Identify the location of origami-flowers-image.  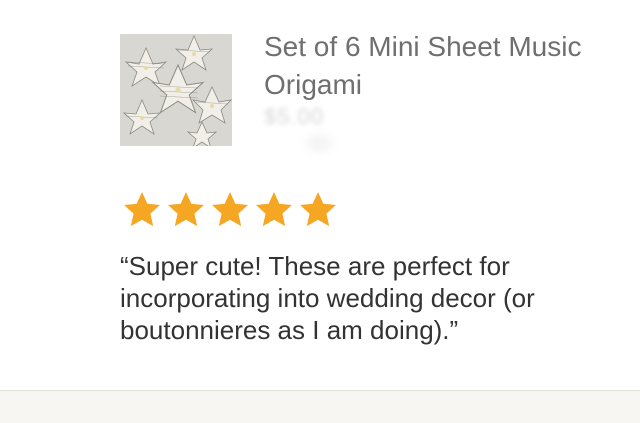
(176, 90).